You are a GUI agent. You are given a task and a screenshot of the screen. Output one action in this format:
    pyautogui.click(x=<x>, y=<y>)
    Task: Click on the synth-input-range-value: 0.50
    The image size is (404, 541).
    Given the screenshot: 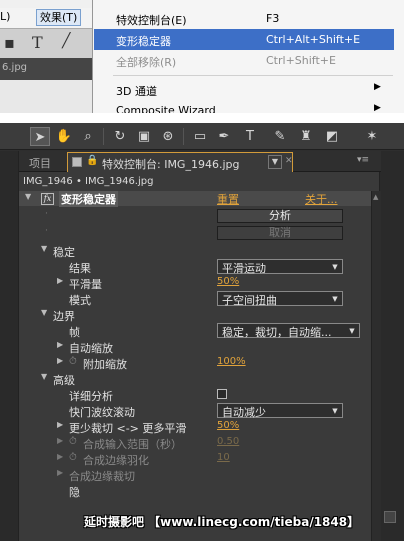 What is the action you would take?
    pyautogui.click(x=228, y=441)
    